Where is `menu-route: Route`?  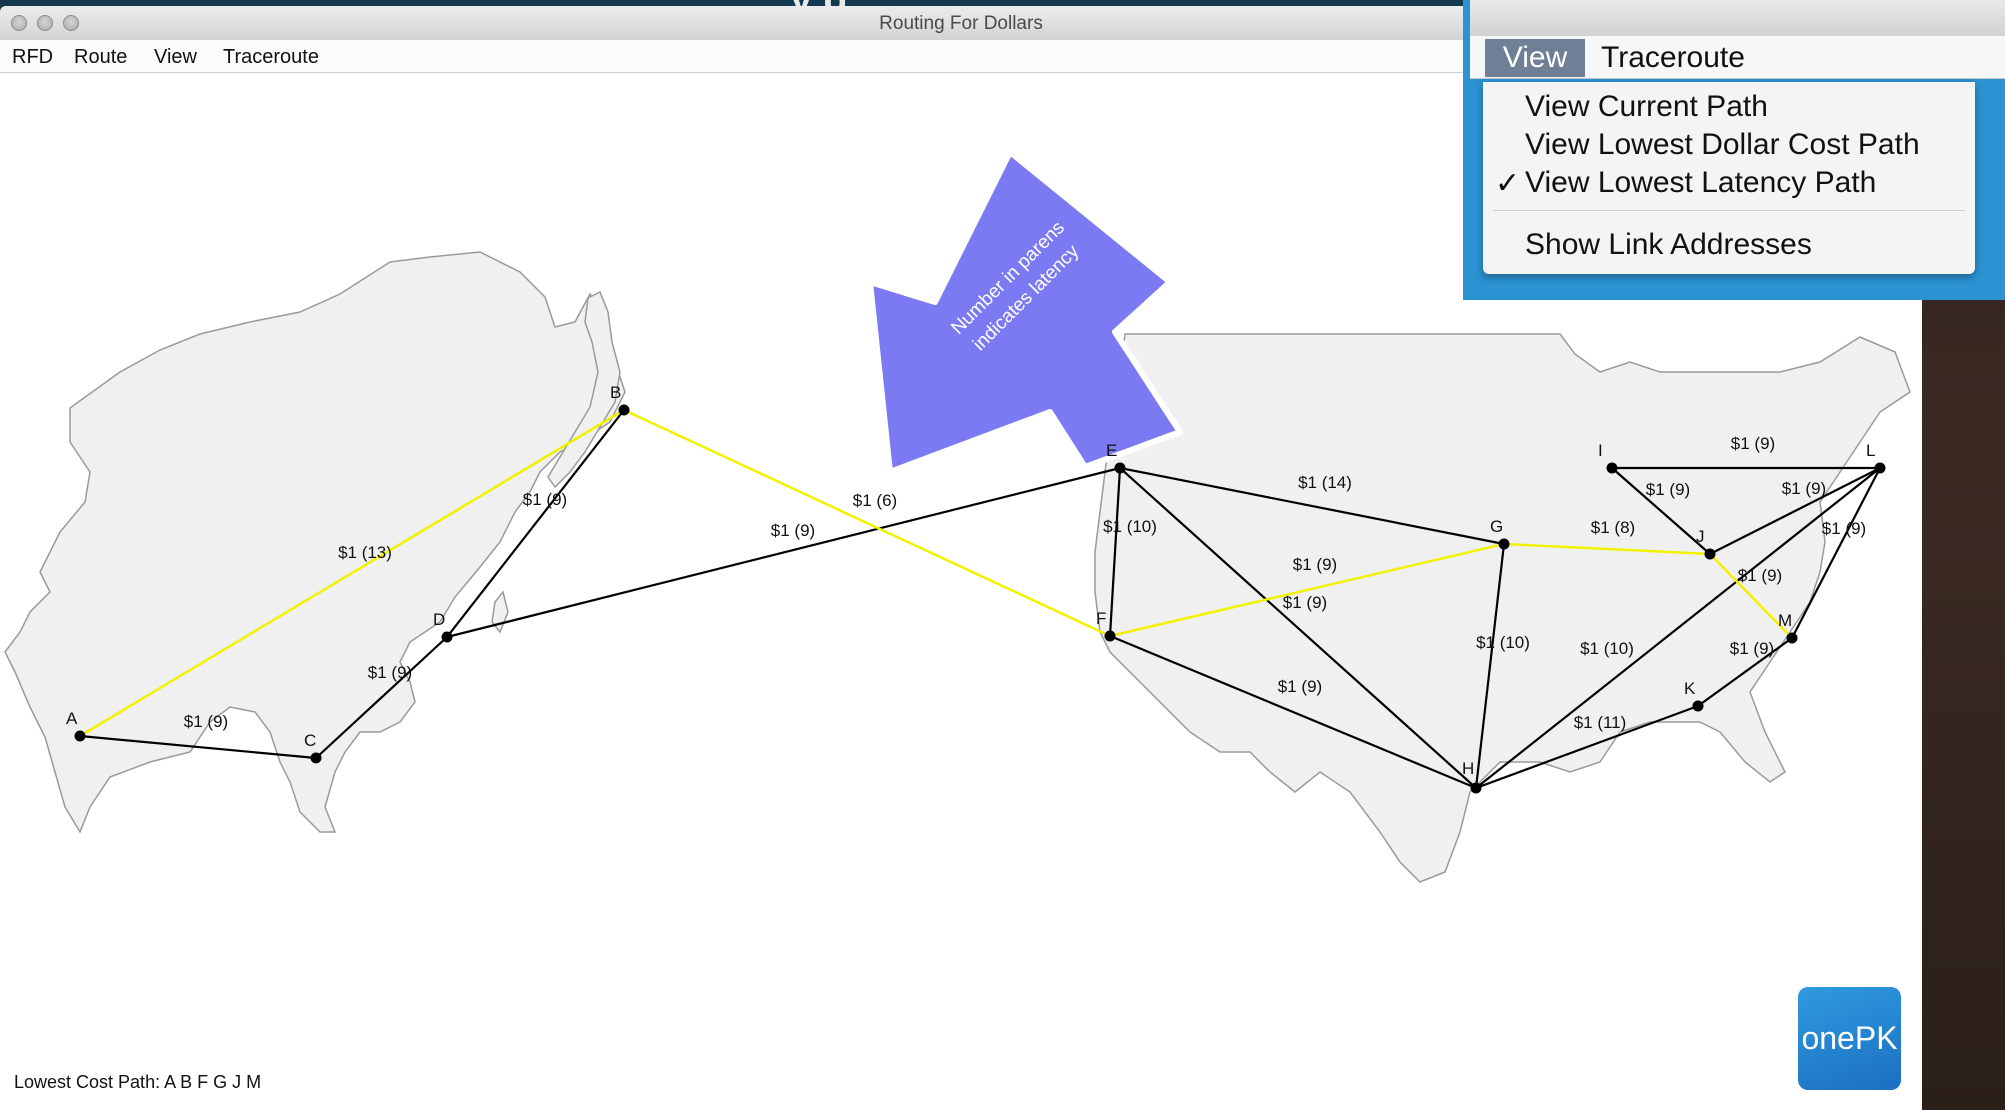
menu-route: Route is located at coordinates (100, 57).